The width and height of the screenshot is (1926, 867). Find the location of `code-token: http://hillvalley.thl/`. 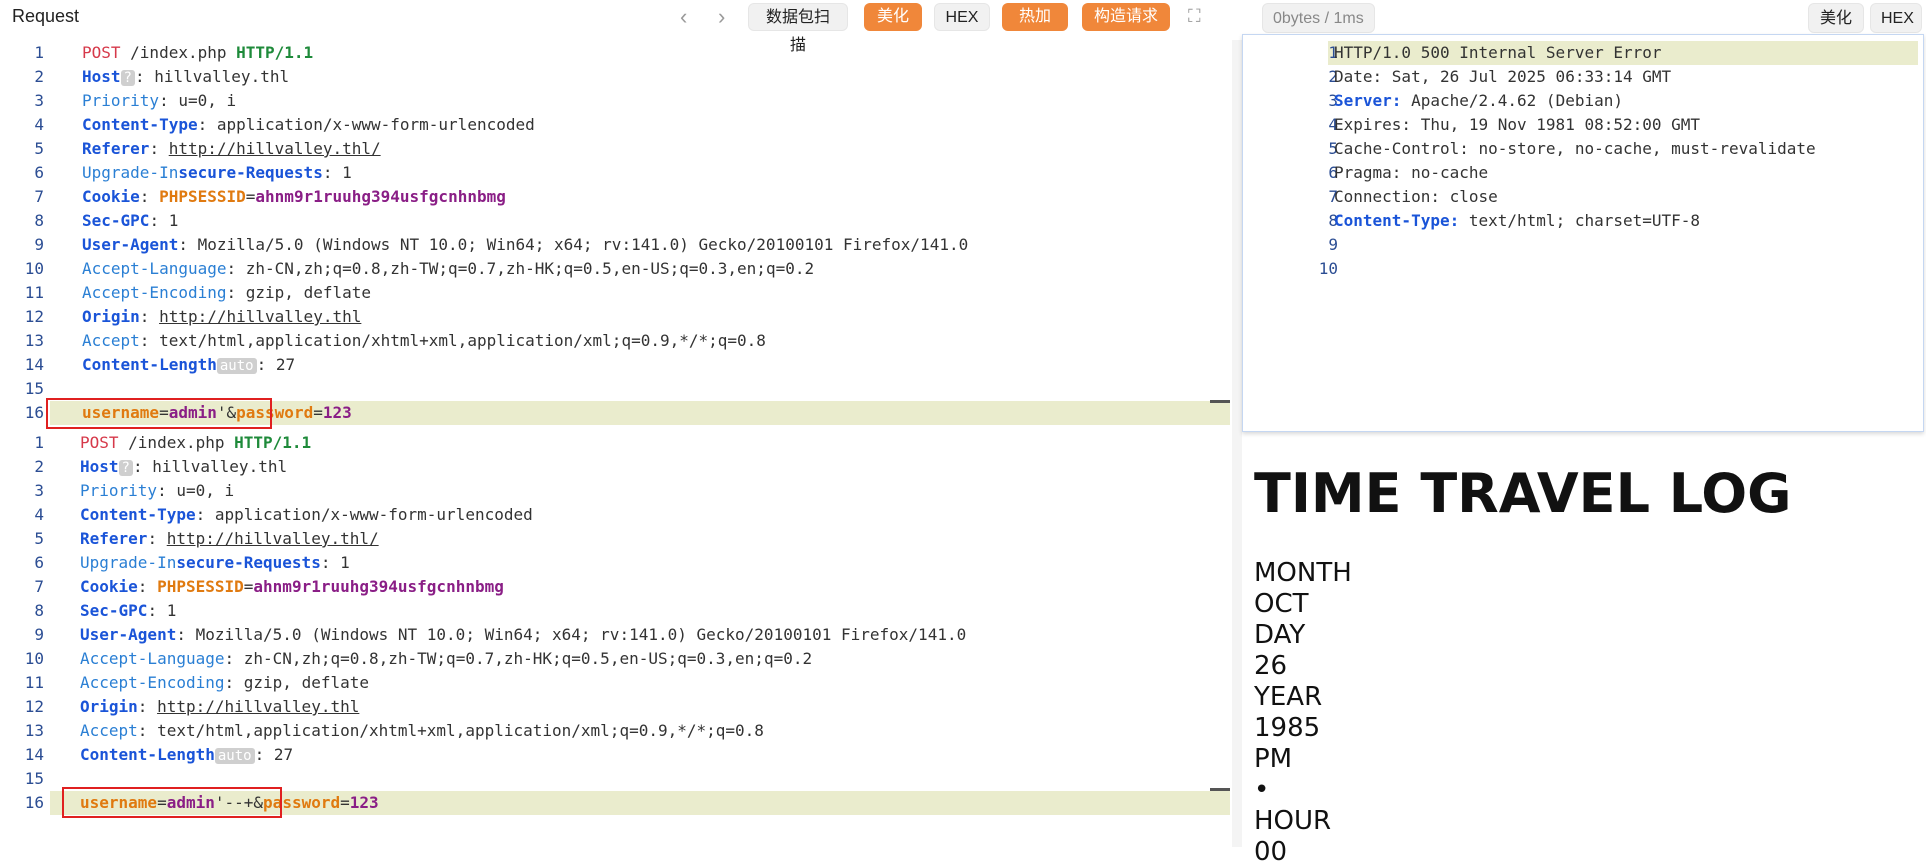

code-token: http://hillvalley.thl/ is located at coordinates (272, 538).